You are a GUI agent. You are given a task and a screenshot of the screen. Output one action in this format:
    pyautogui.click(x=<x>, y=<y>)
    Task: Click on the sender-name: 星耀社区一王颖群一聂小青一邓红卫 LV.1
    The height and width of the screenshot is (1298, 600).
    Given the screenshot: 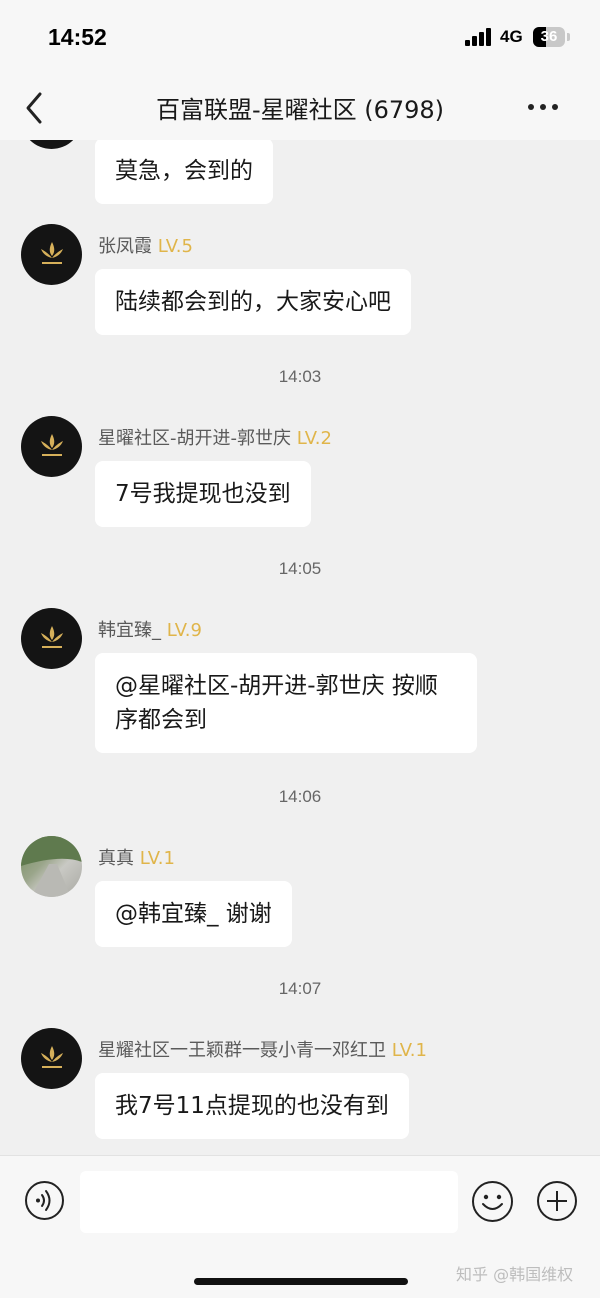 What is the action you would take?
    pyautogui.click(x=262, y=1049)
    